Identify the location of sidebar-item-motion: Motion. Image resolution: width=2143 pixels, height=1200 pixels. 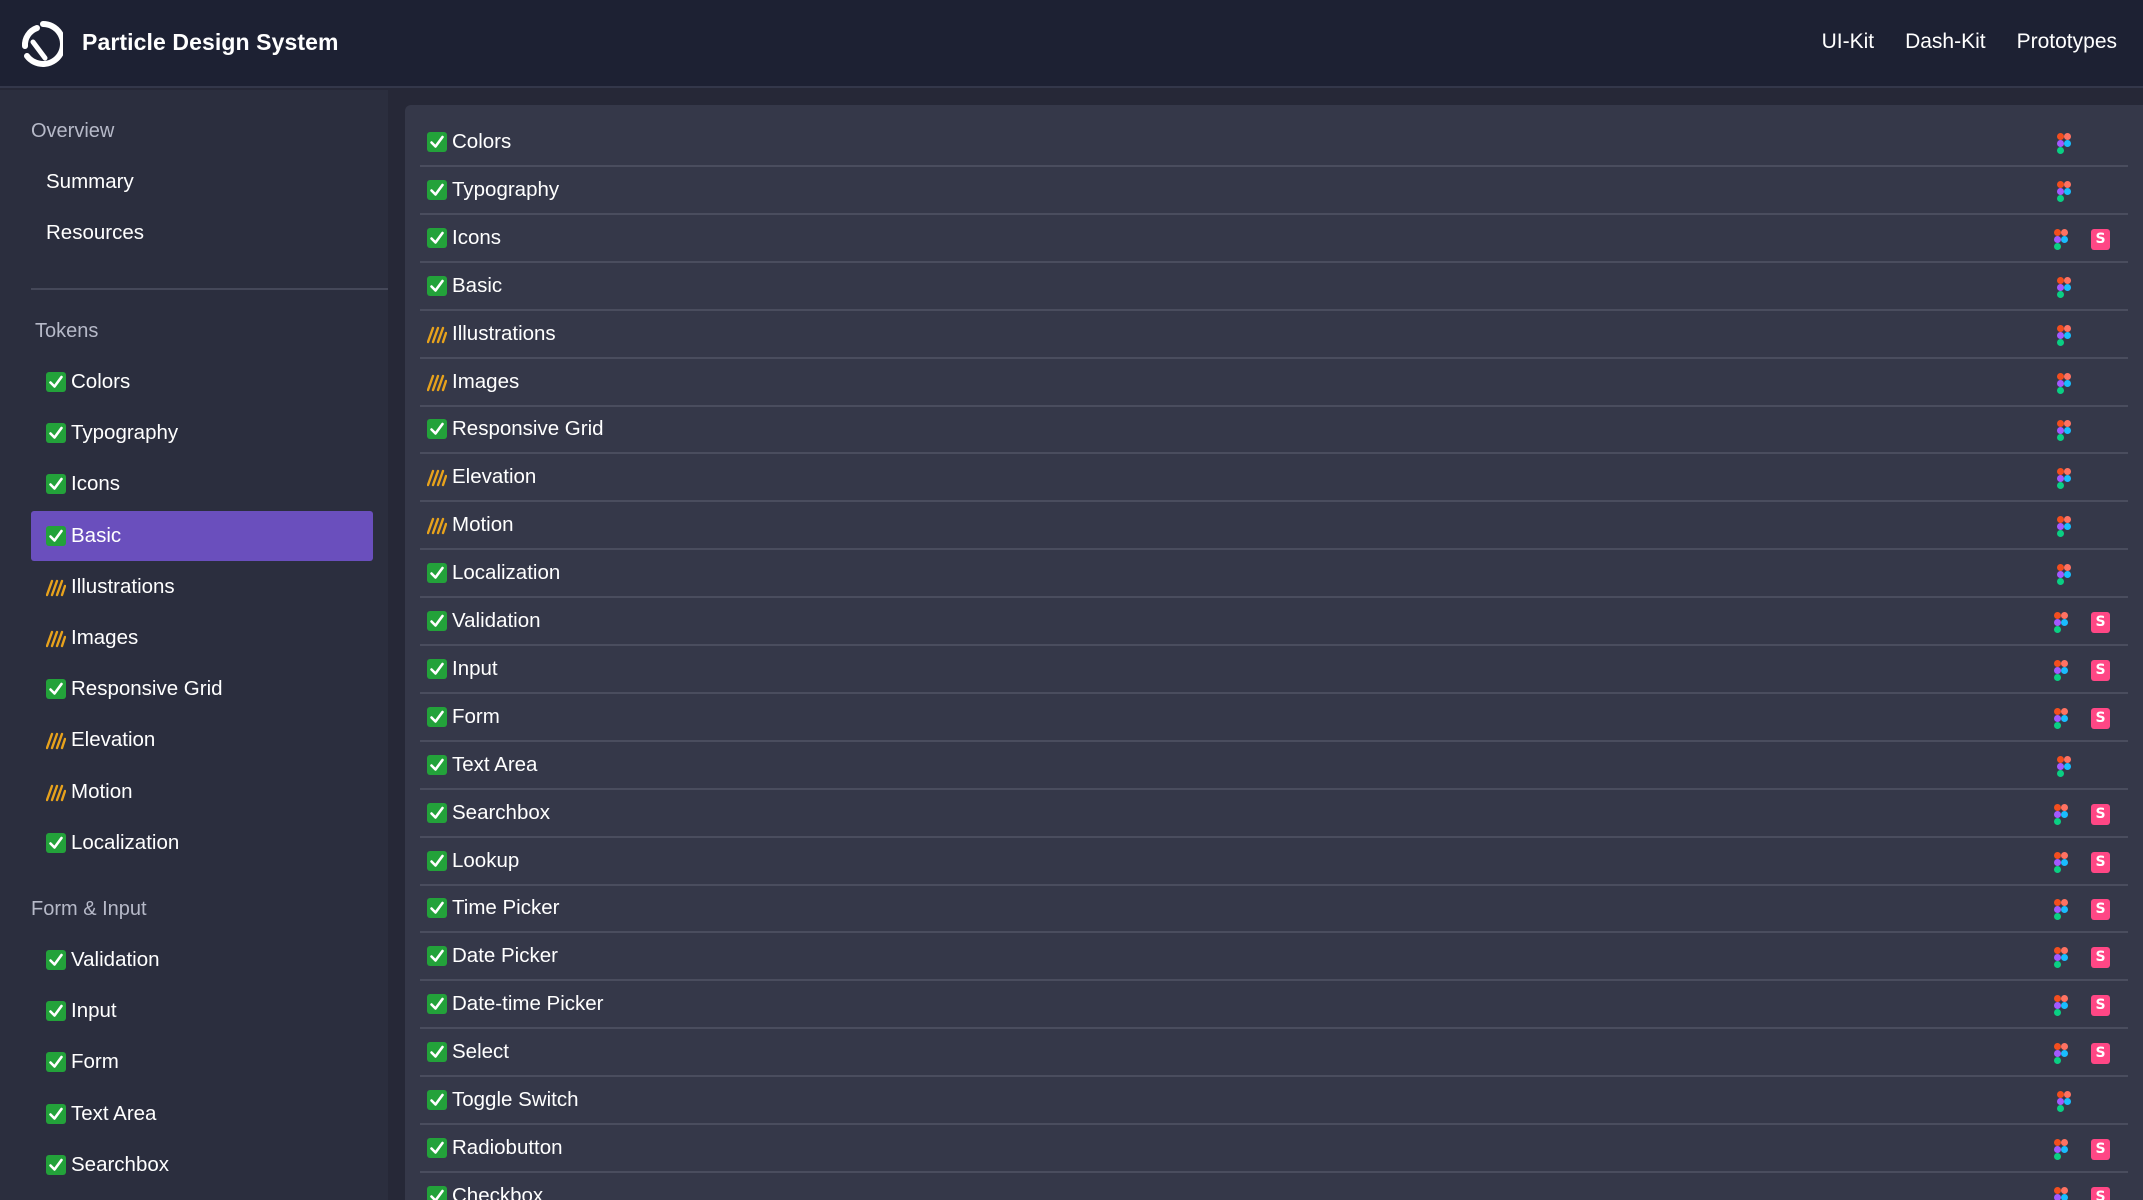
(202, 792).